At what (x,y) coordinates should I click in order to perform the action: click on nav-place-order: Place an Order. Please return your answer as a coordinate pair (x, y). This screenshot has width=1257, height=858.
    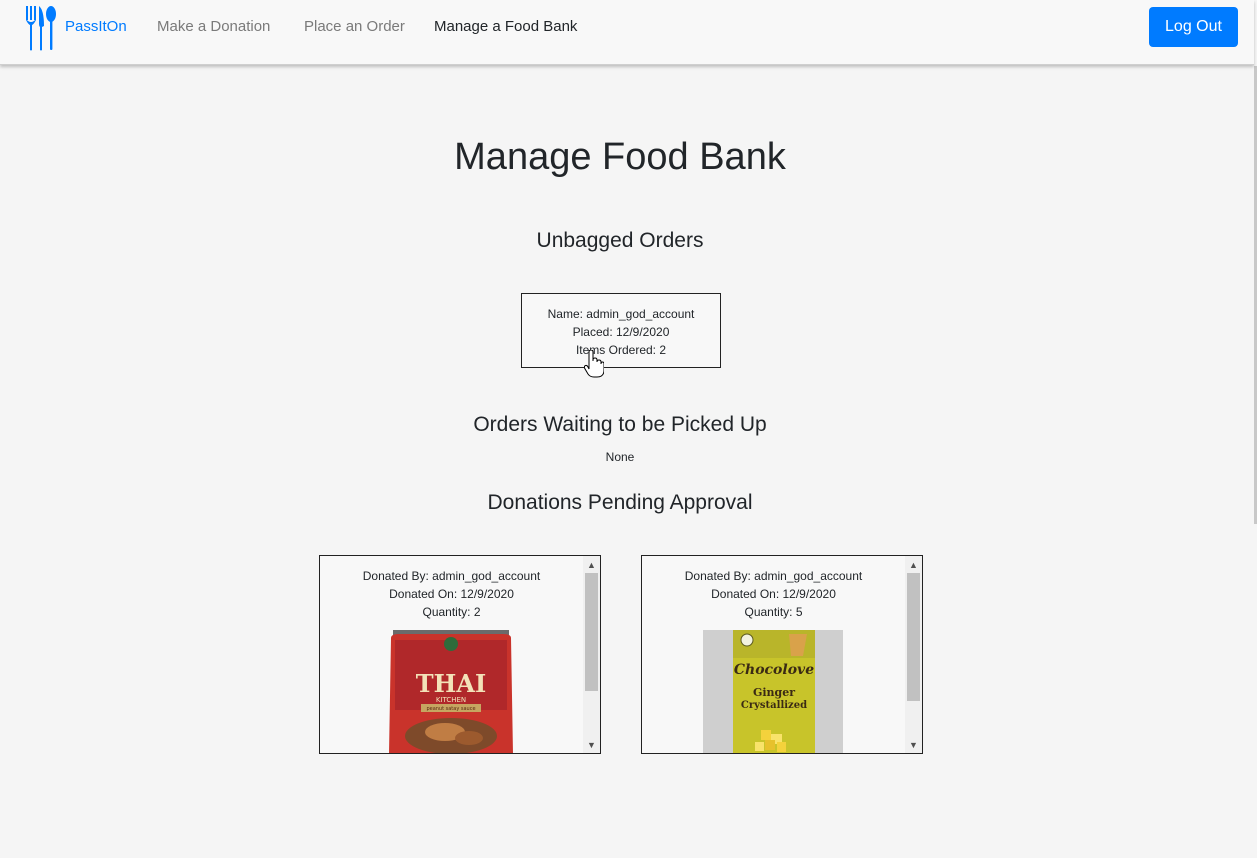
    Looking at the image, I should click on (354, 26).